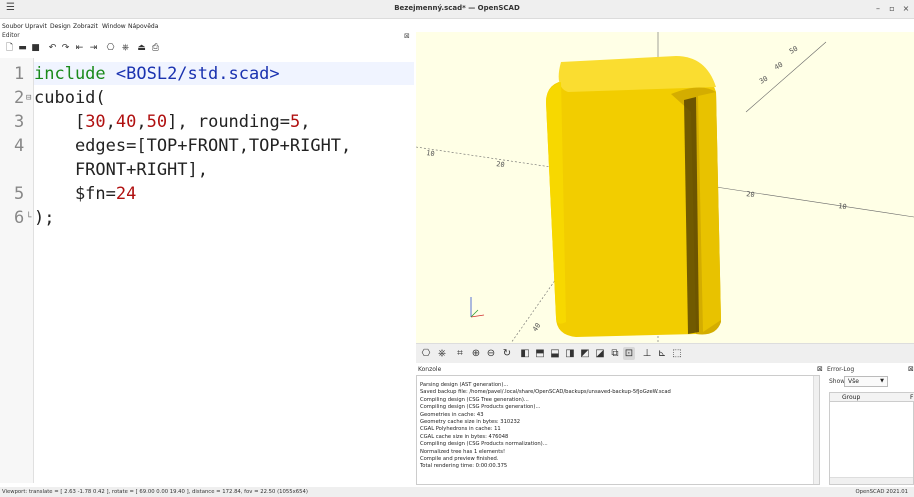 The height and width of the screenshot is (497, 914). Describe the element at coordinates (570, 353) in the screenshot. I see `view-left-icon: ◨` at that location.